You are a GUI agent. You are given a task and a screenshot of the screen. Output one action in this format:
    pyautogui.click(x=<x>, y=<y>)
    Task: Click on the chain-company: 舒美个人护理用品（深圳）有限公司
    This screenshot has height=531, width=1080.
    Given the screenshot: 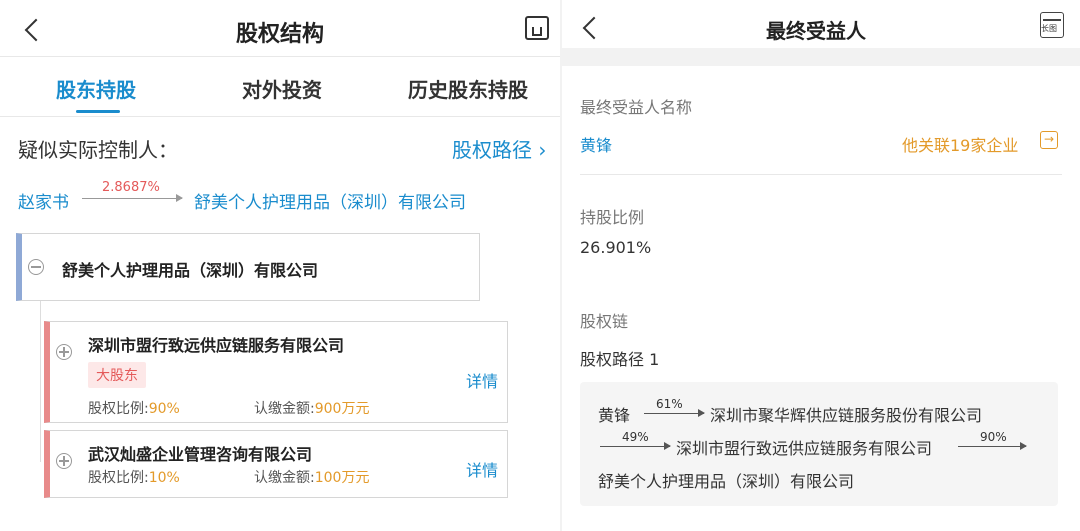 What is the action you would take?
    pyautogui.click(x=726, y=481)
    